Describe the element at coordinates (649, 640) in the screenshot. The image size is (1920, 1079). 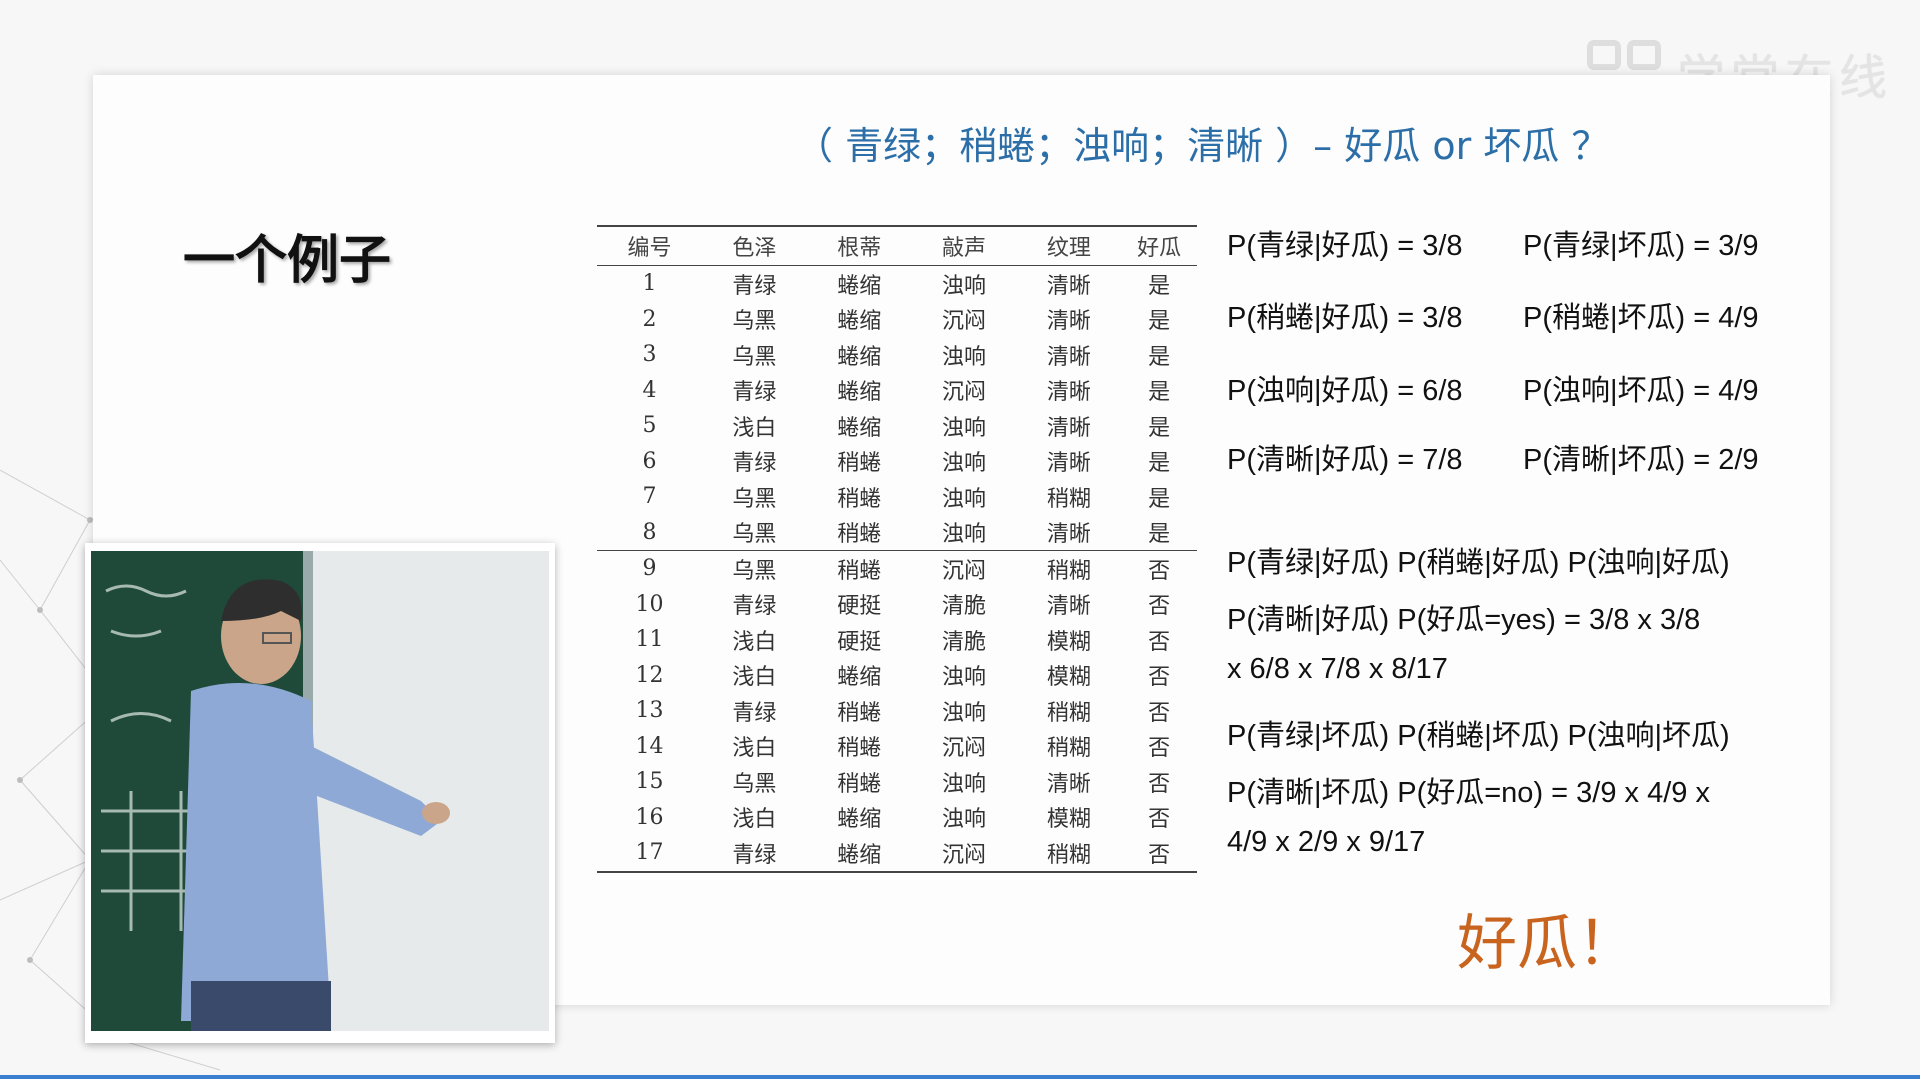
I see `cell-id: 11` at that location.